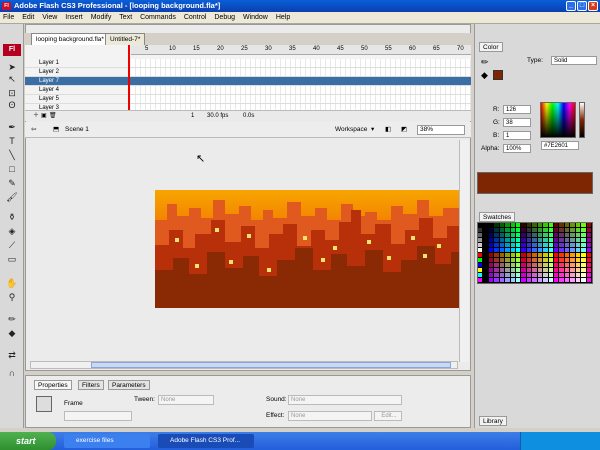 The height and width of the screenshot is (450, 600). I want to click on swatches-panel-tab: Swatches, so click(497, 217).